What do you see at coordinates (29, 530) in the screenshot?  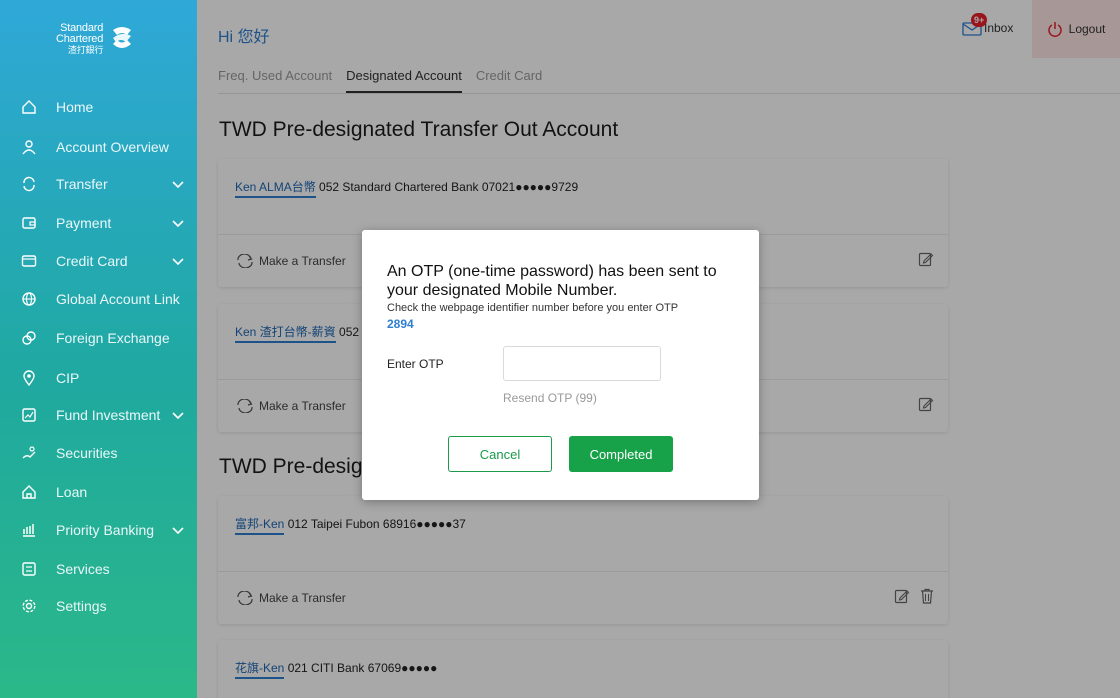 I see `bank-icon` at bounding box center [29, 530].